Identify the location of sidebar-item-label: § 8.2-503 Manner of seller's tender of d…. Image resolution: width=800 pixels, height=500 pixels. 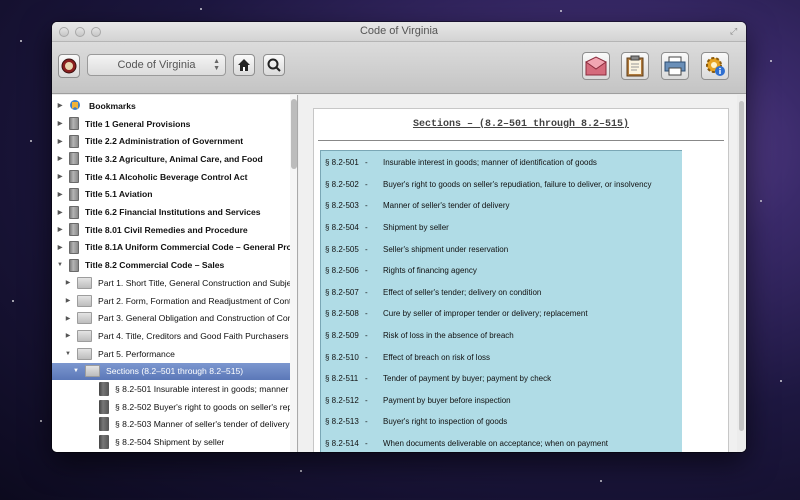
(202, 424).